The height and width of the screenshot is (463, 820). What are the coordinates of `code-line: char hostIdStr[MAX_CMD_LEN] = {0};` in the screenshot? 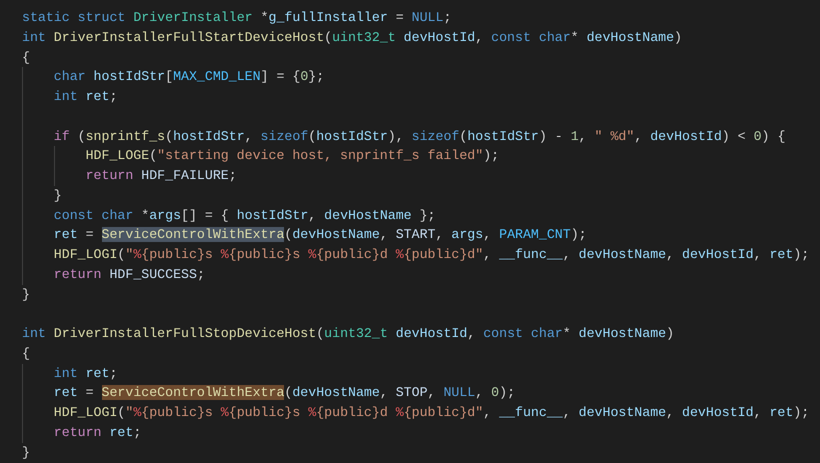 It's located at (189, 77).